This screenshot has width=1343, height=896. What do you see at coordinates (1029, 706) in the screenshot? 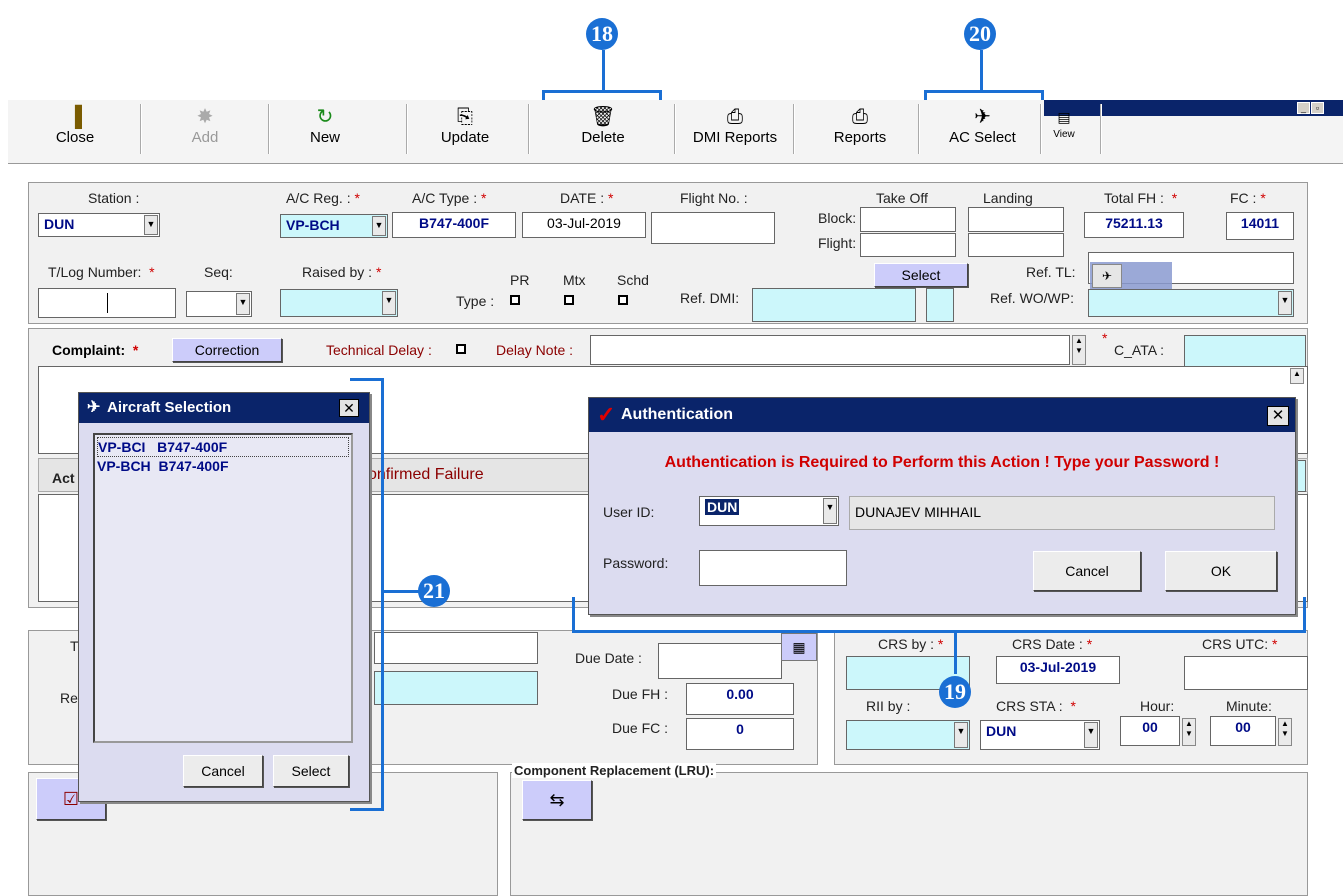
I see `crs-sta-label: CRS STA :` at bounding box center [1029, 706].